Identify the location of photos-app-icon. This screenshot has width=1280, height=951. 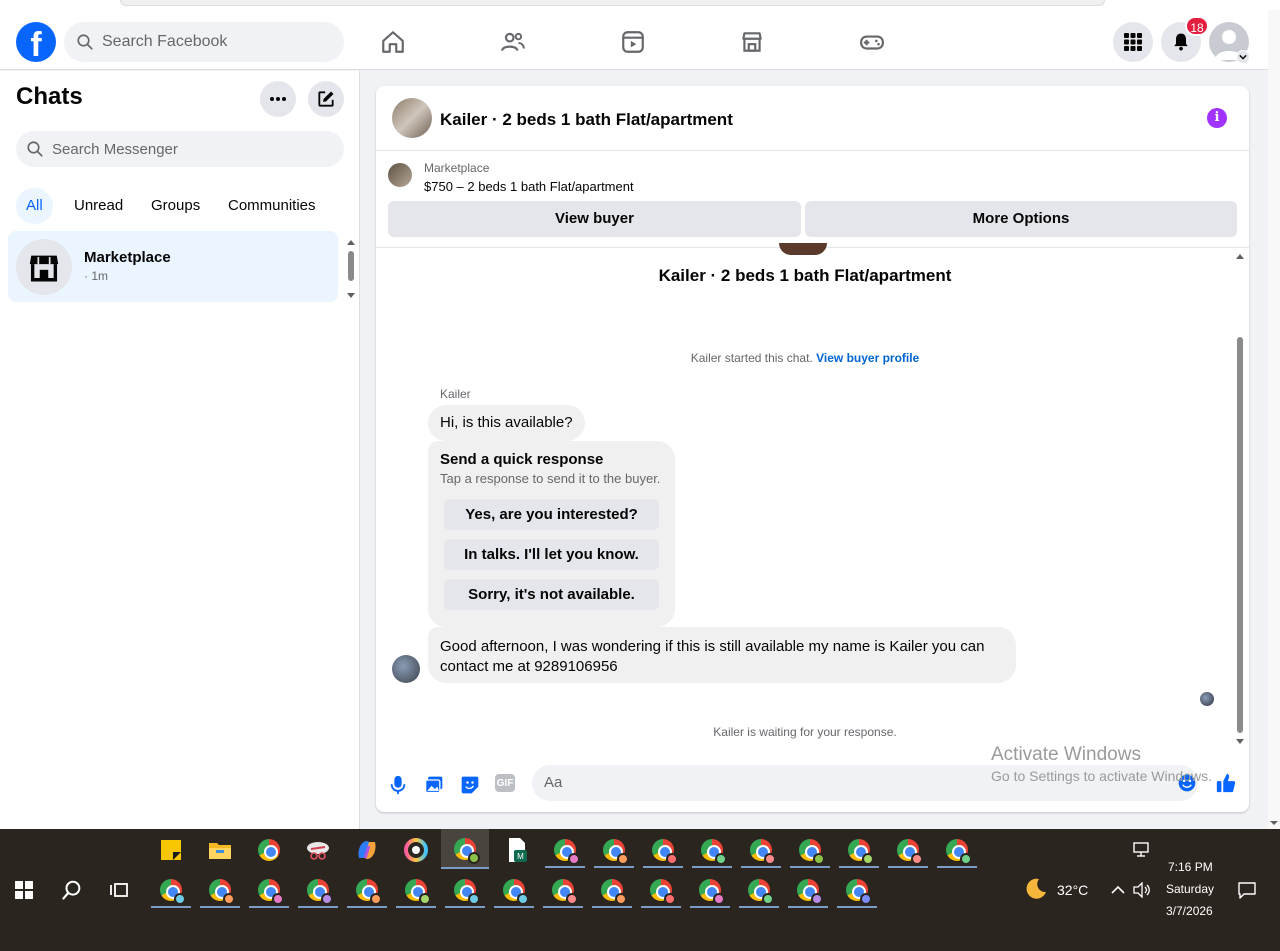
(416, 850).